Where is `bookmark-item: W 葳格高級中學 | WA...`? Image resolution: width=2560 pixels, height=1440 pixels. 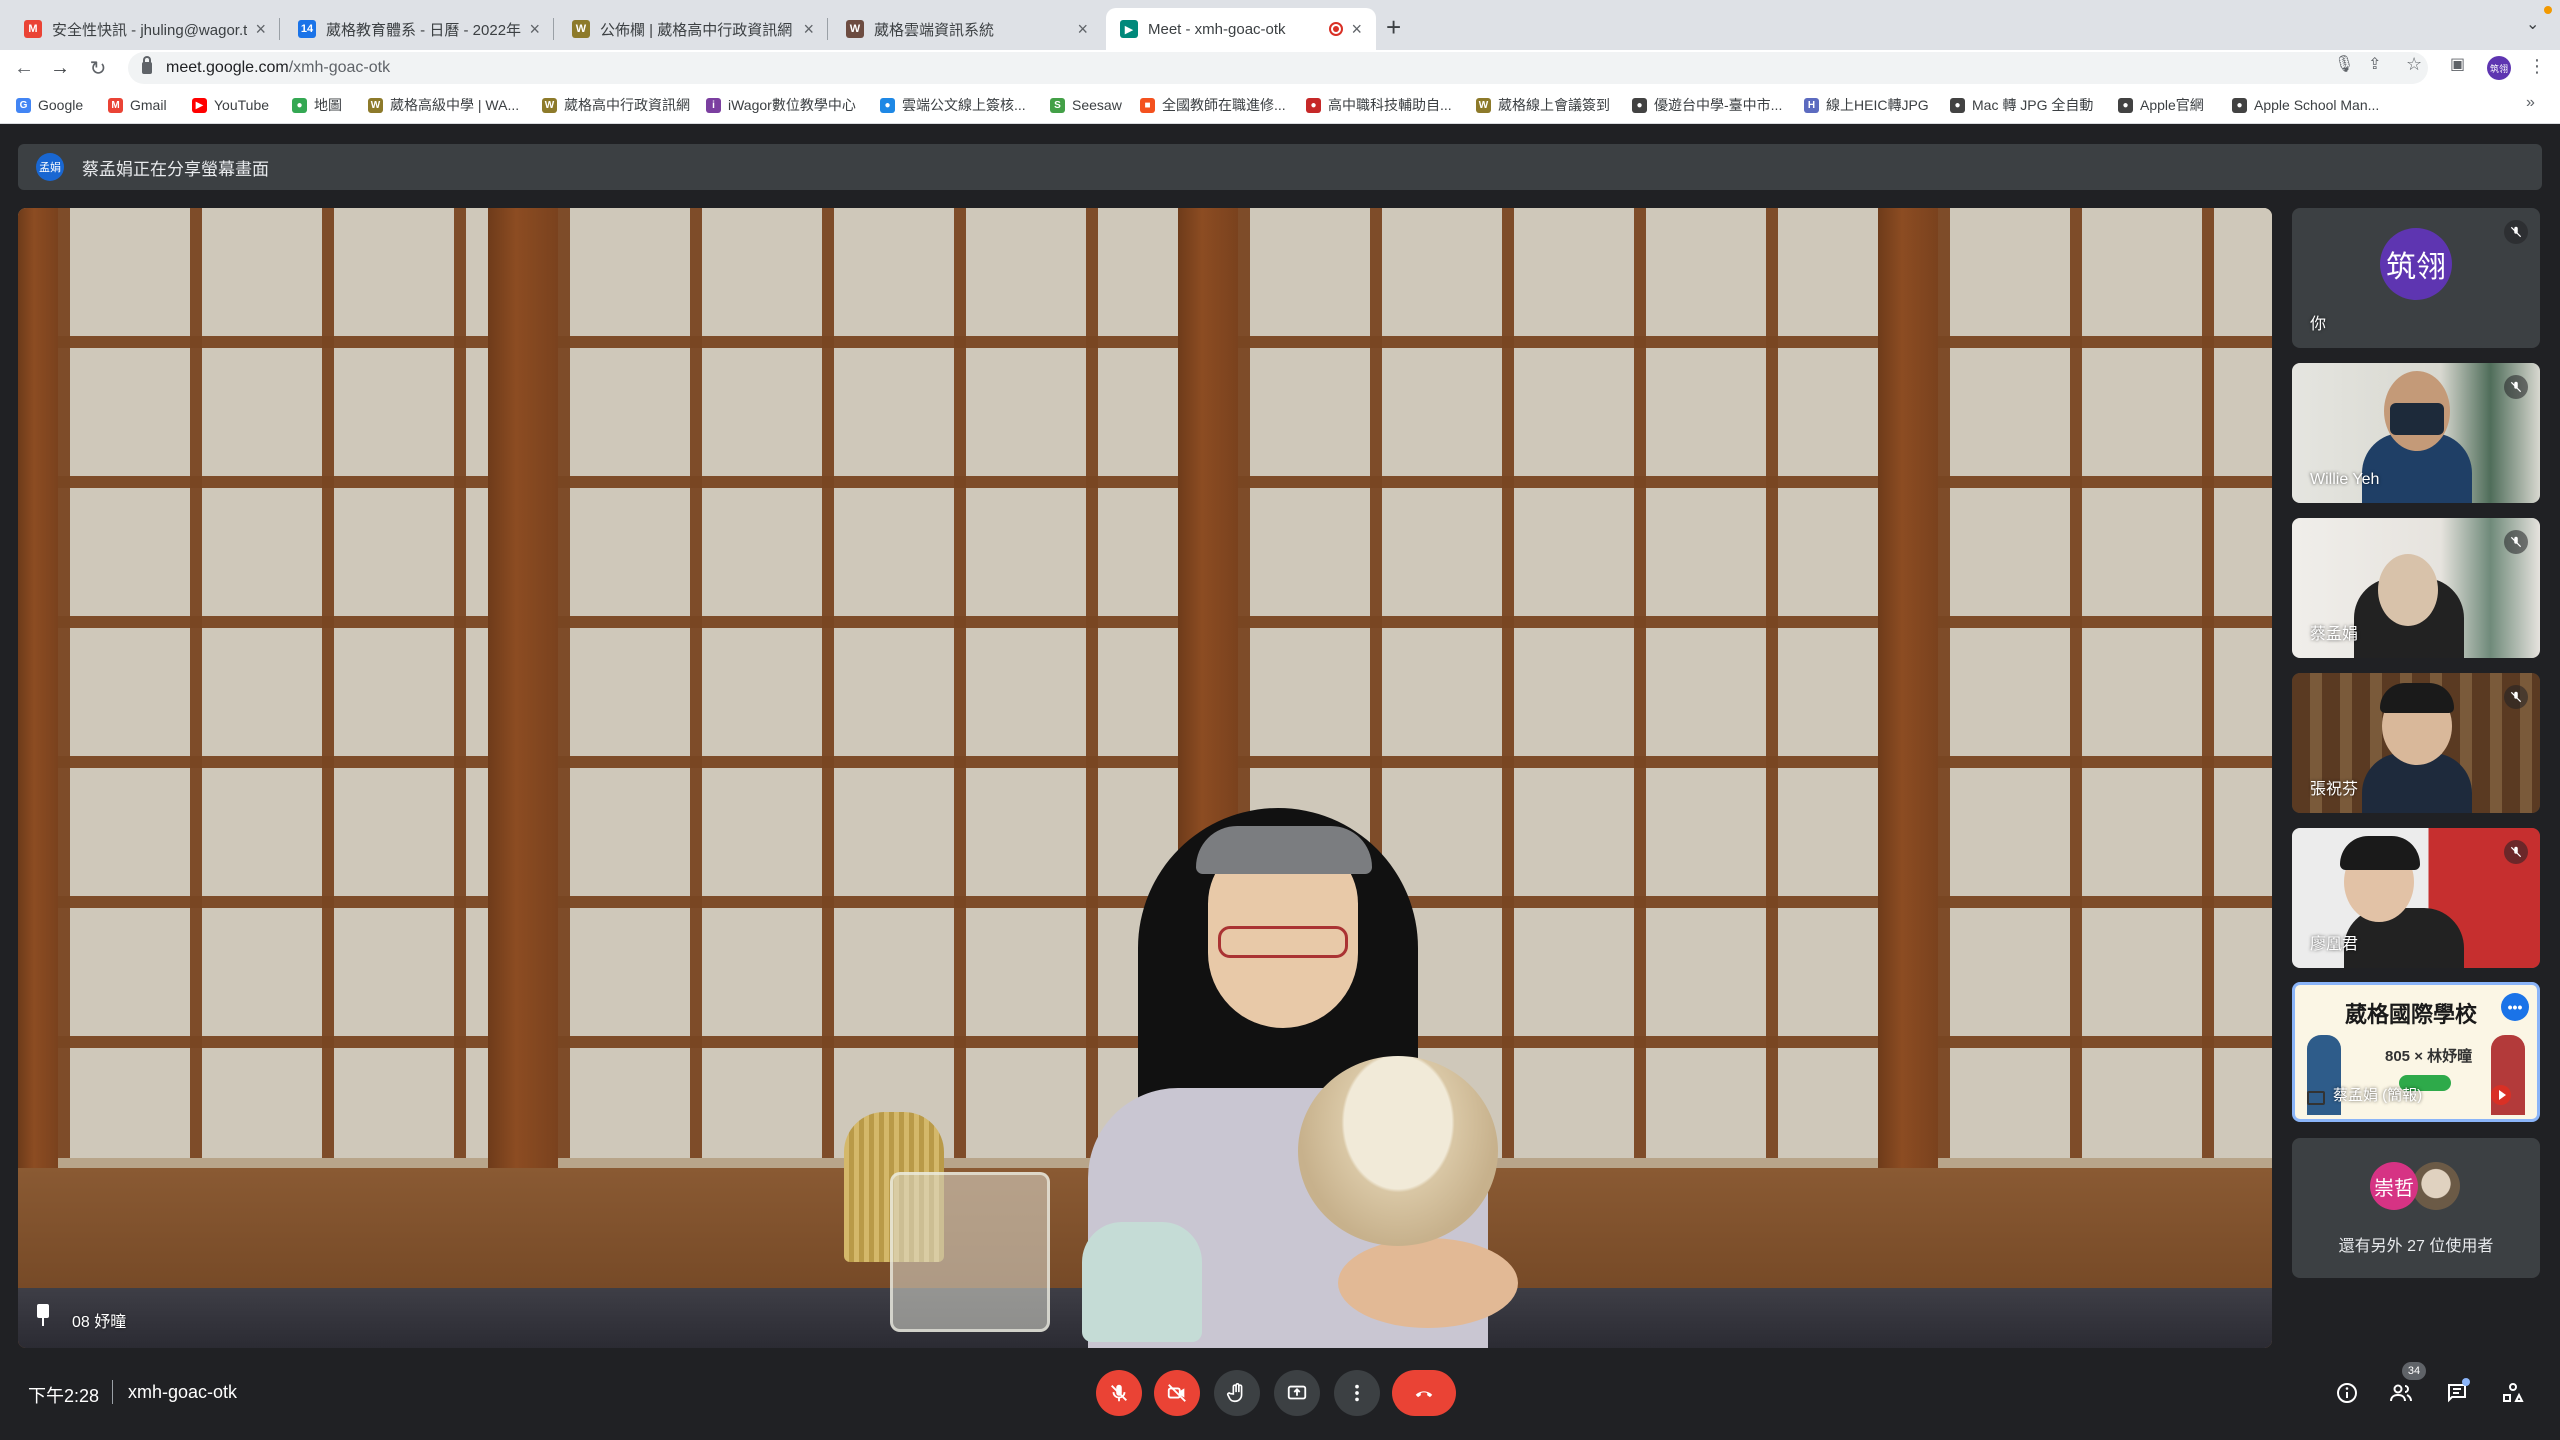 bookmark-item: W 葳格高級中學 | WA... is located at coordinates (443, 105).